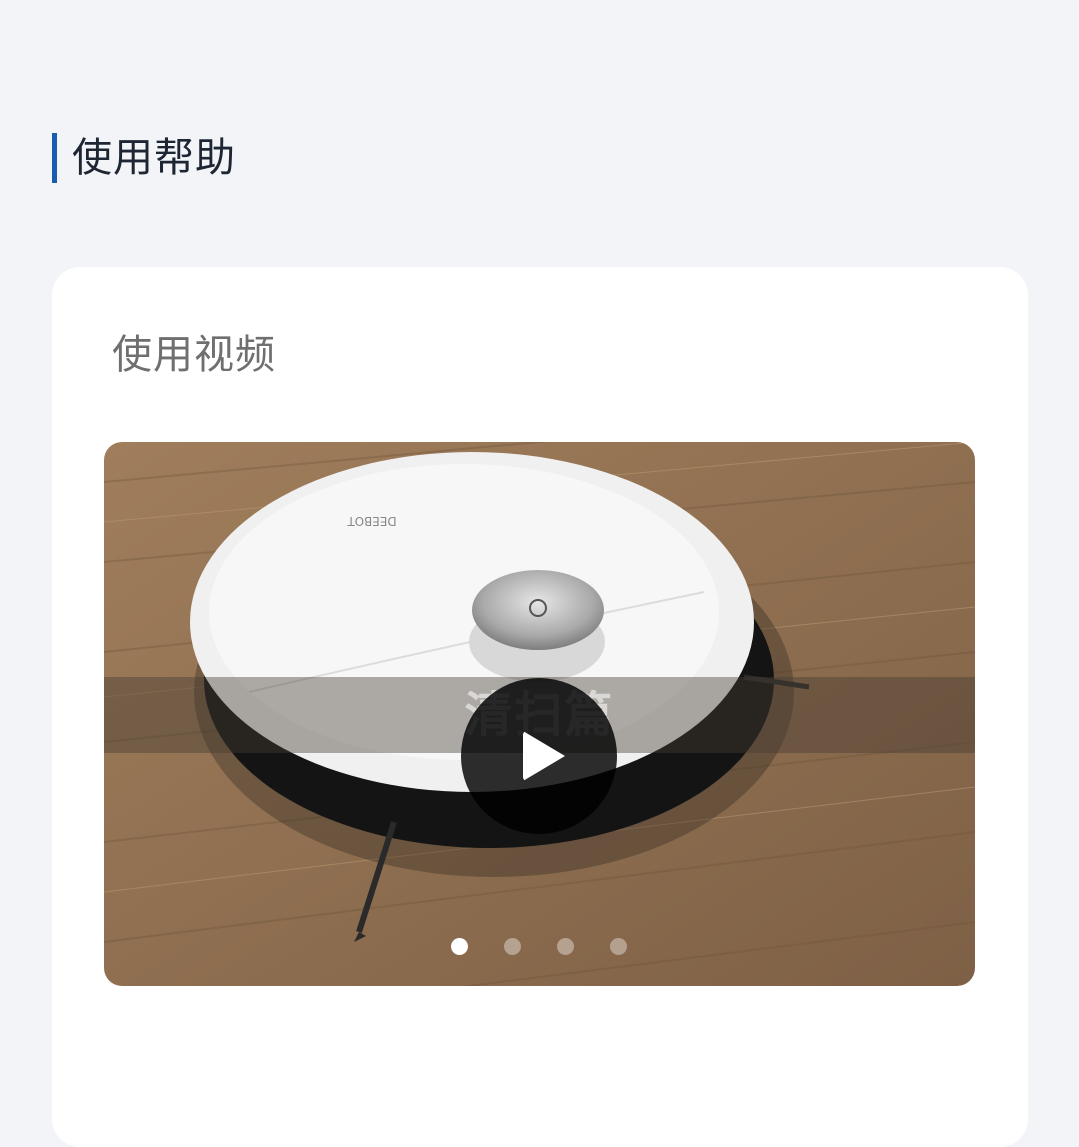 The image size is (1079, 1147). What do you see at coordinates (54, 158) in the screenshot?
I see `section-accent-bar` at bounding box center [54, 158].